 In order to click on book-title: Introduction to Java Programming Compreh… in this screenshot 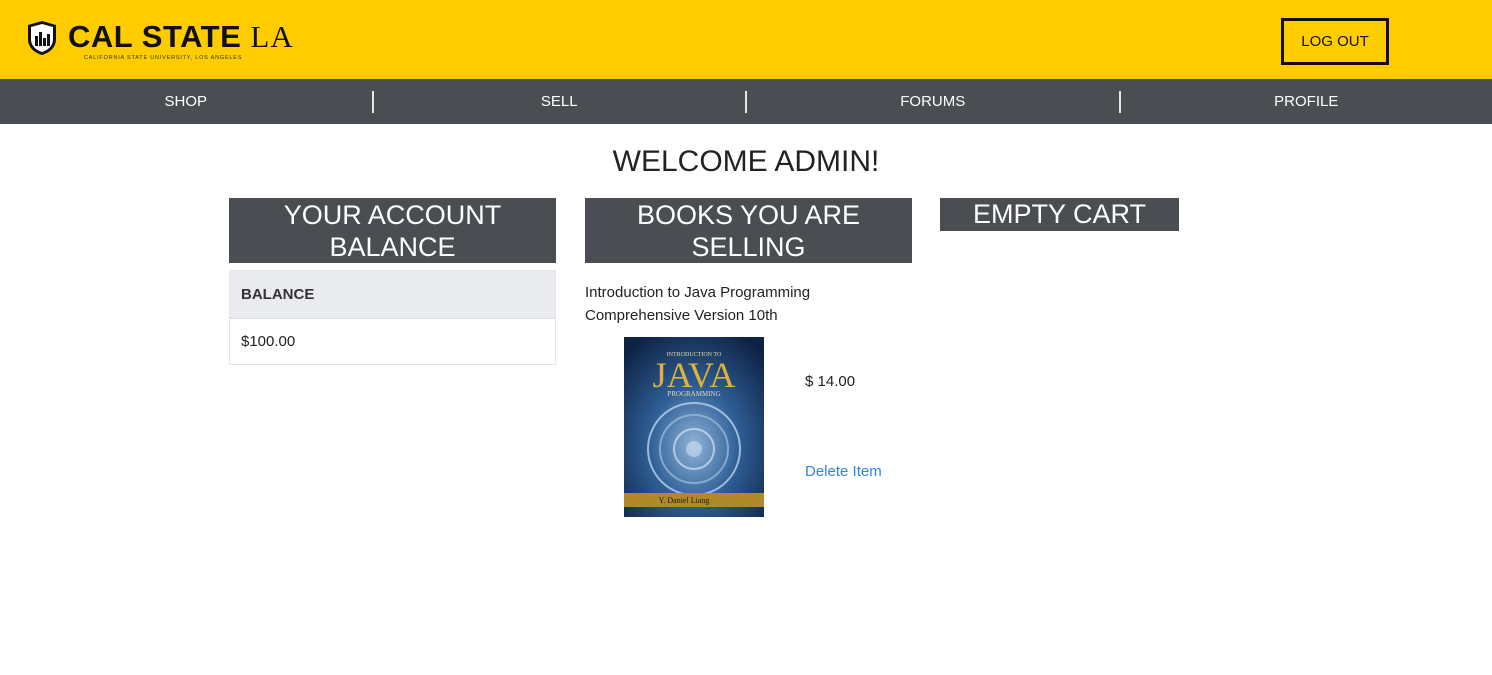, I will do `click(698, 304)`.